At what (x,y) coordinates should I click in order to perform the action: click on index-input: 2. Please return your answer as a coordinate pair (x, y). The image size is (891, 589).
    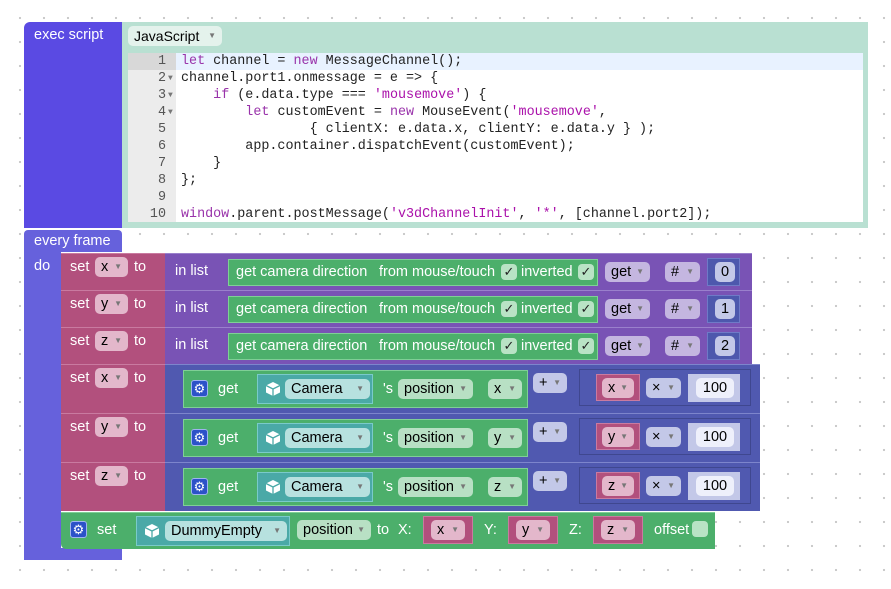
    Looking at the image, I should click on (725, 346).